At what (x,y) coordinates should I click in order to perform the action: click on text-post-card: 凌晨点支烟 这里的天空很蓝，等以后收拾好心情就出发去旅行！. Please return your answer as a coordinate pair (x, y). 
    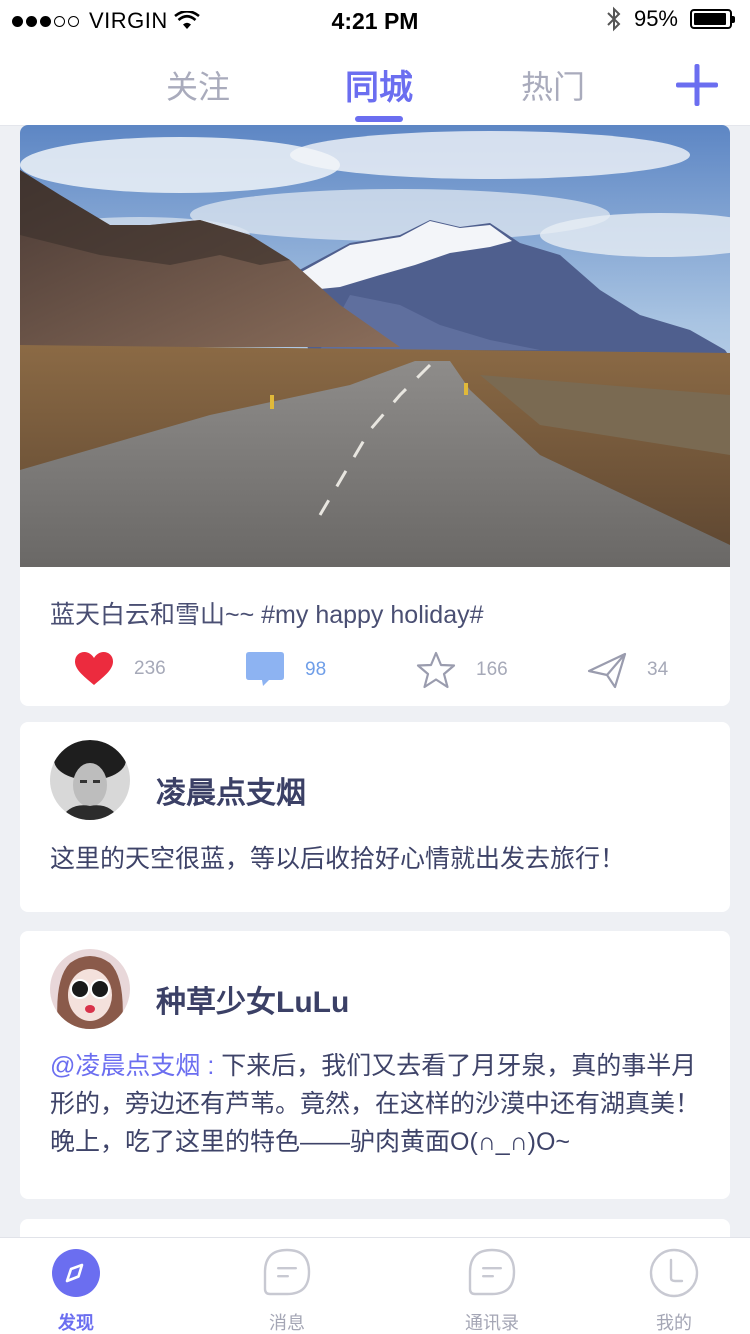
    Looking at the image, I should click on (375, 817).